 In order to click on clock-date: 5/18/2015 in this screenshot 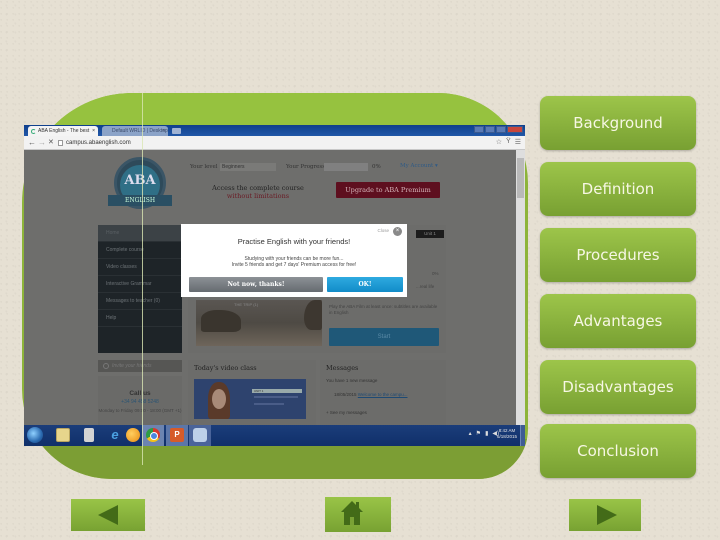, I will do `click(506, 436)`.